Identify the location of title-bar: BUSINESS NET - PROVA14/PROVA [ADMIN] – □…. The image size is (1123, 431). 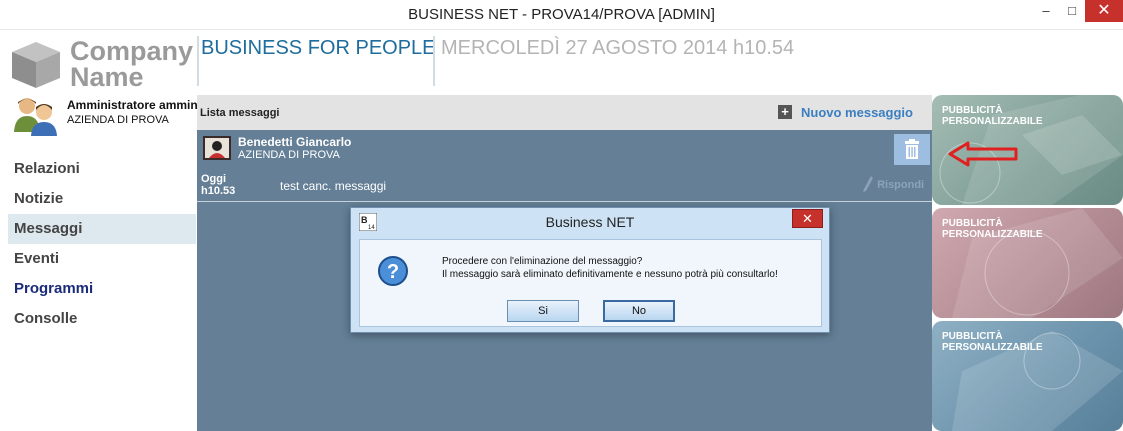
(561, 15).